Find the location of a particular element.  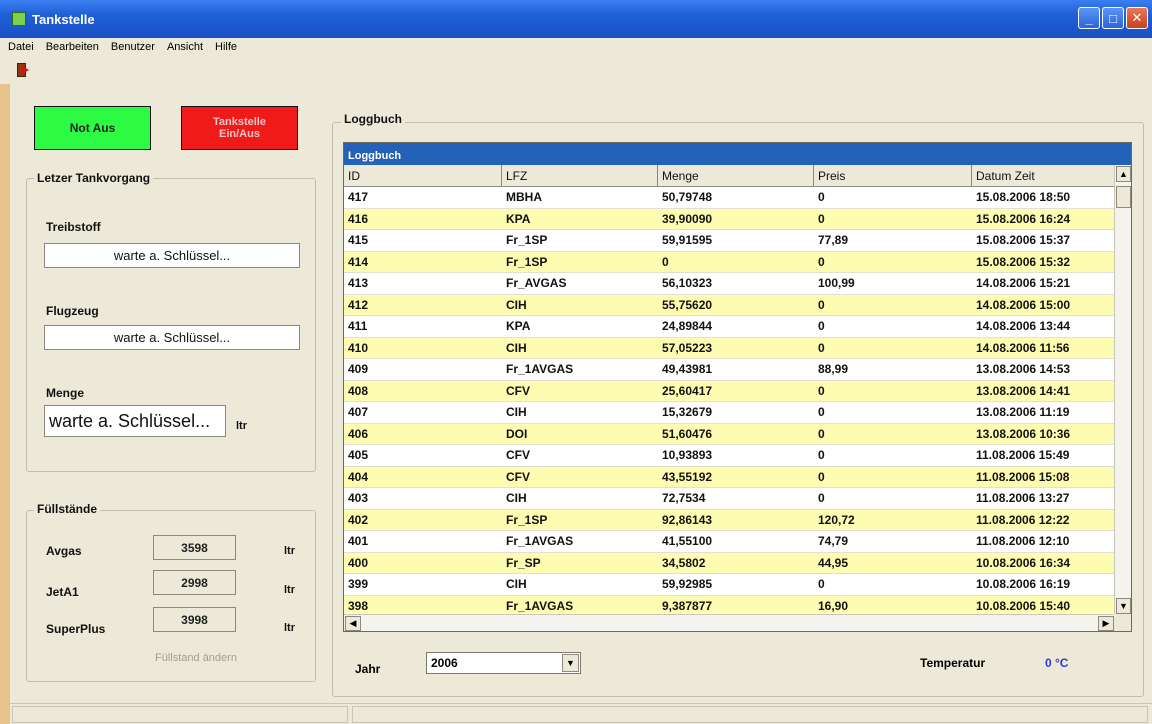

scroll-left-icon: ◀ is located at coordinates (353, 623).